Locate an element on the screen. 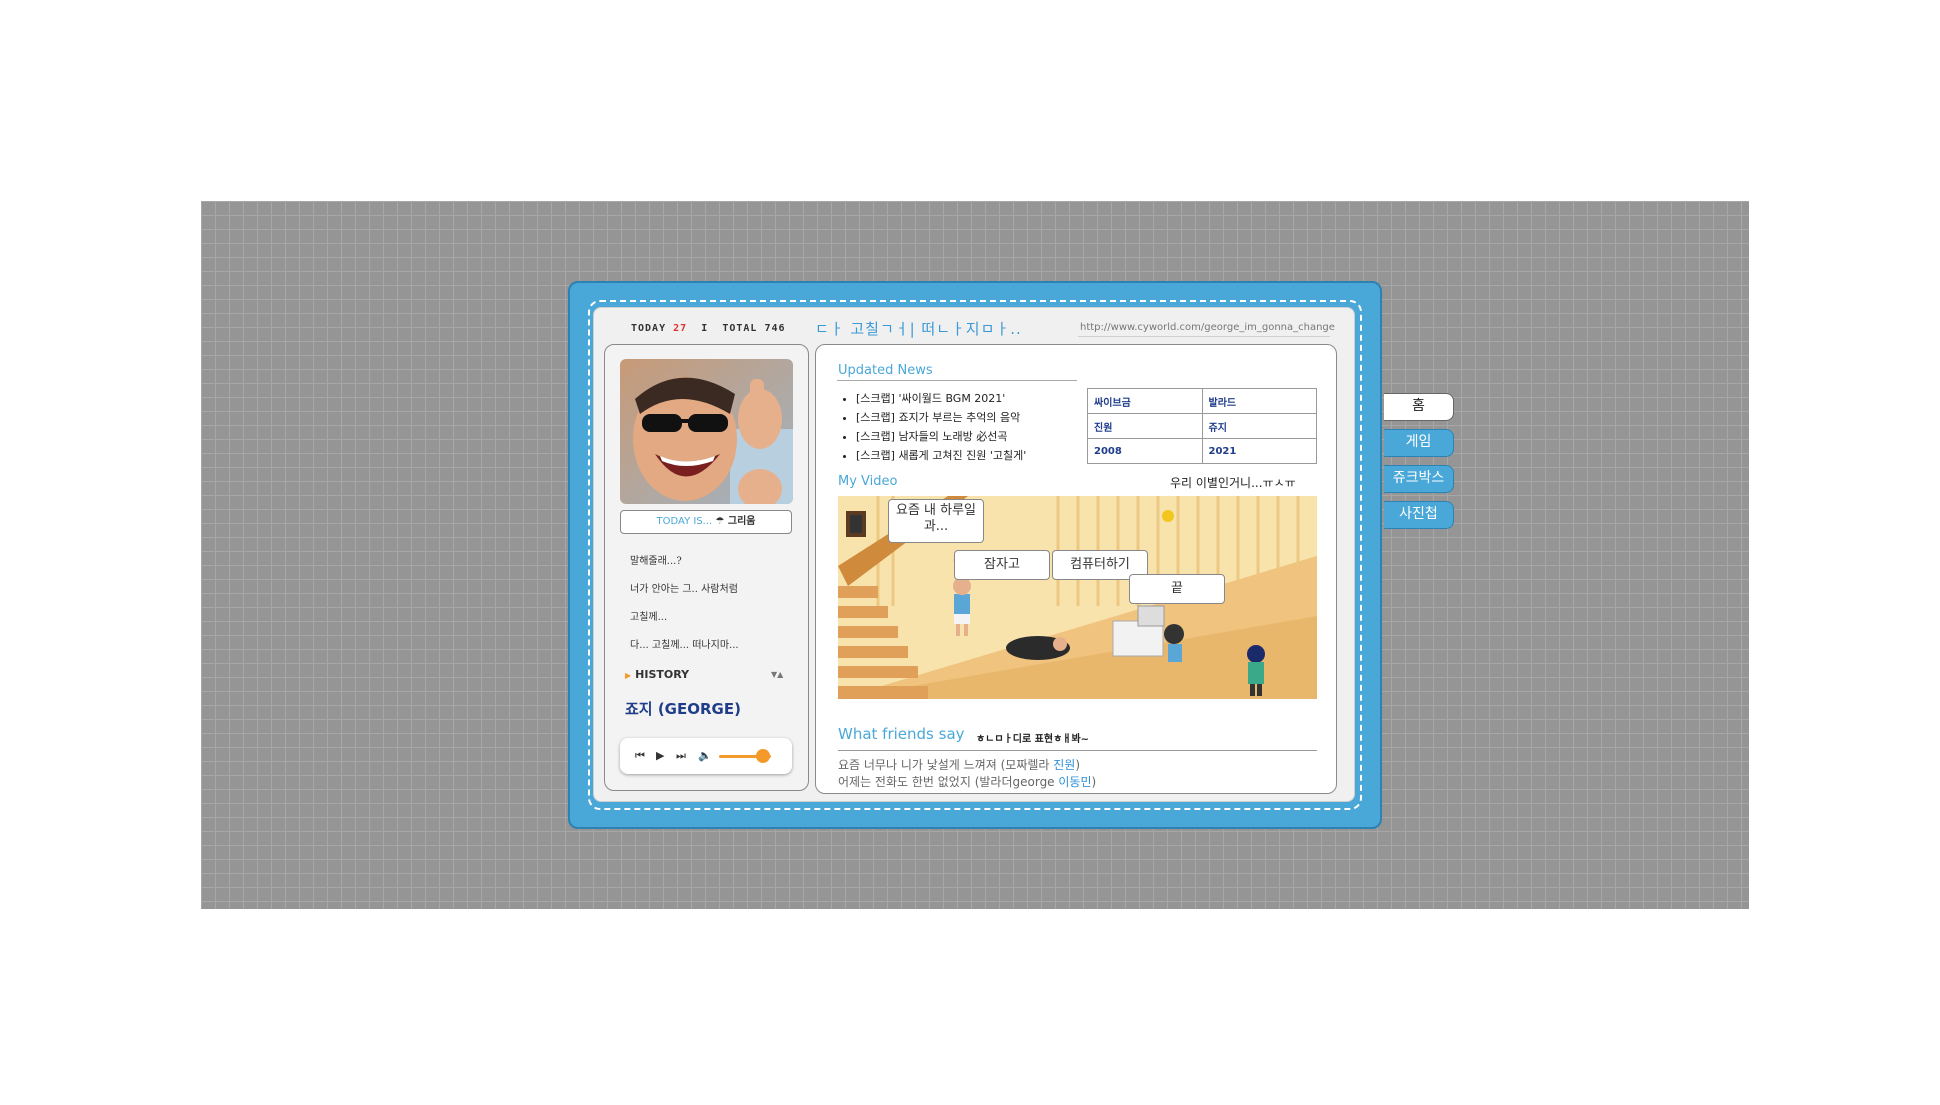 This screenshot has height=1105, width=1940. info-table: 싸이브금 발라드 진원 쥬지 2008 2021 is located at coordinates (1202, 426).